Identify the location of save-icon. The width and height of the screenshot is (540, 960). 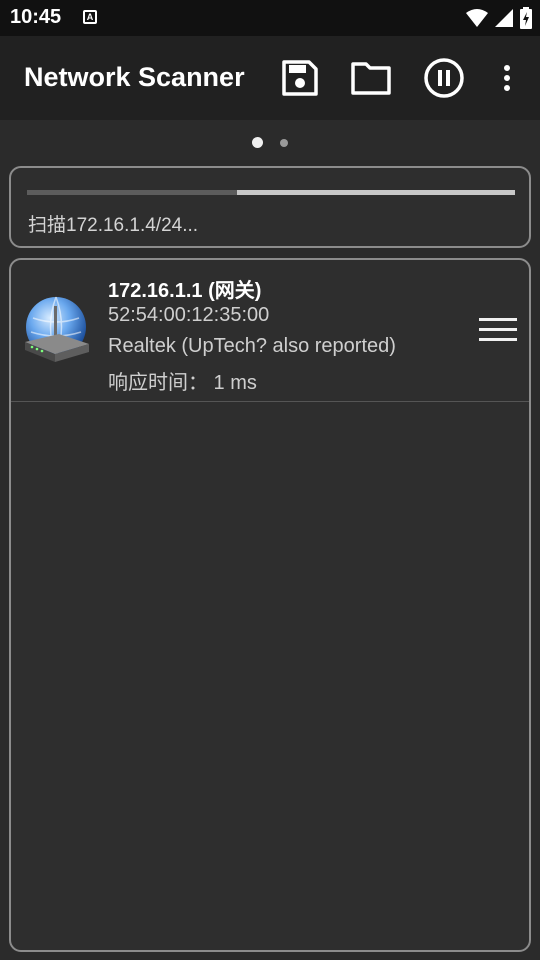
(300, 78).